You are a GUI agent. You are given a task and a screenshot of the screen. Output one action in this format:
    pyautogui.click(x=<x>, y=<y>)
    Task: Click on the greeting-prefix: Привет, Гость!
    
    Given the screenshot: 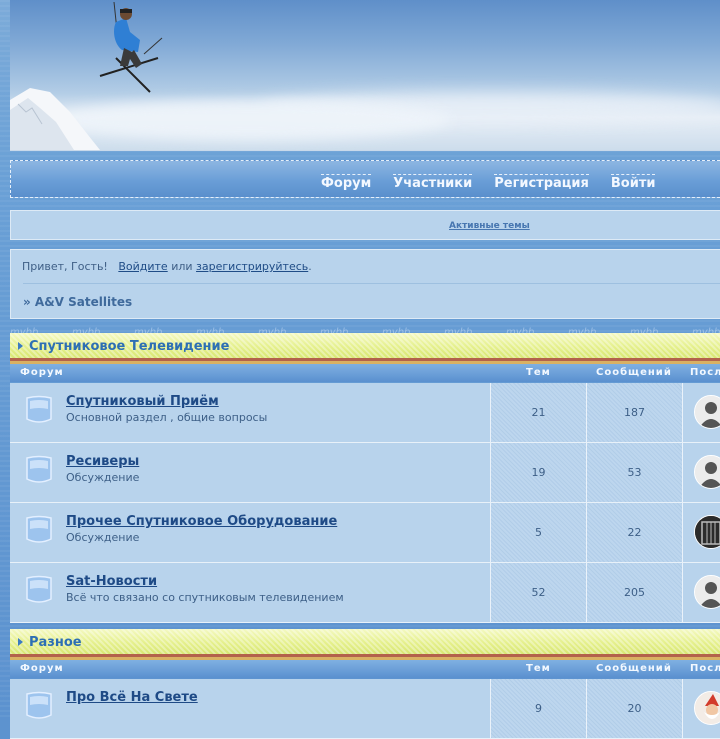 What is the action you would take?
    pyautogui.click(x=65, y=266)
    